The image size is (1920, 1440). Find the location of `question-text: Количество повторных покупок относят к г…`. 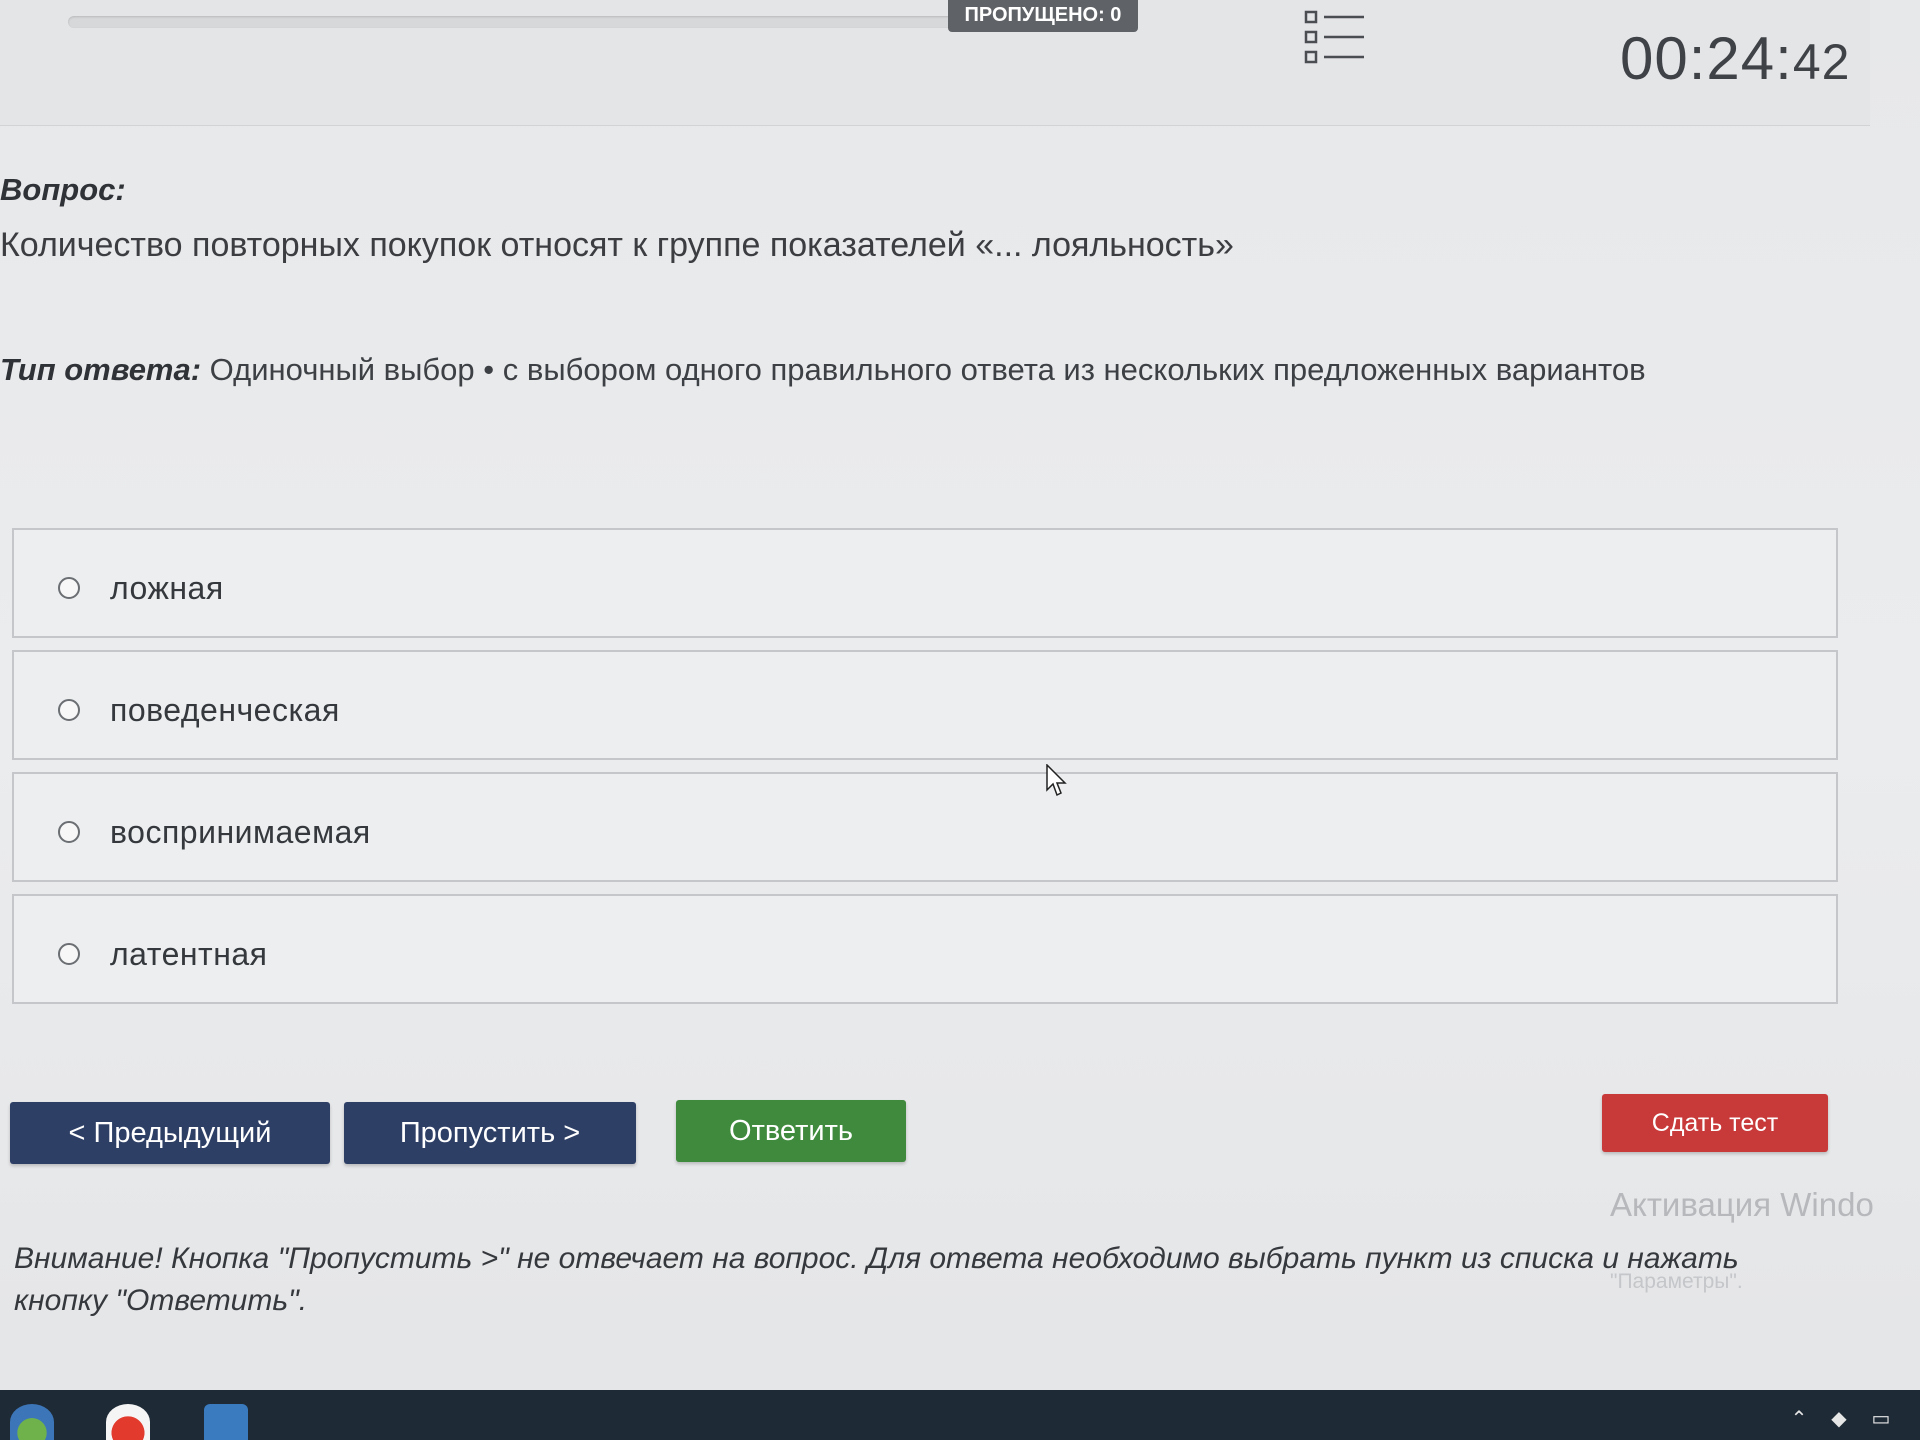

question-text: Количество повторных покупок относят к г… is located at coordinates (617, 245).